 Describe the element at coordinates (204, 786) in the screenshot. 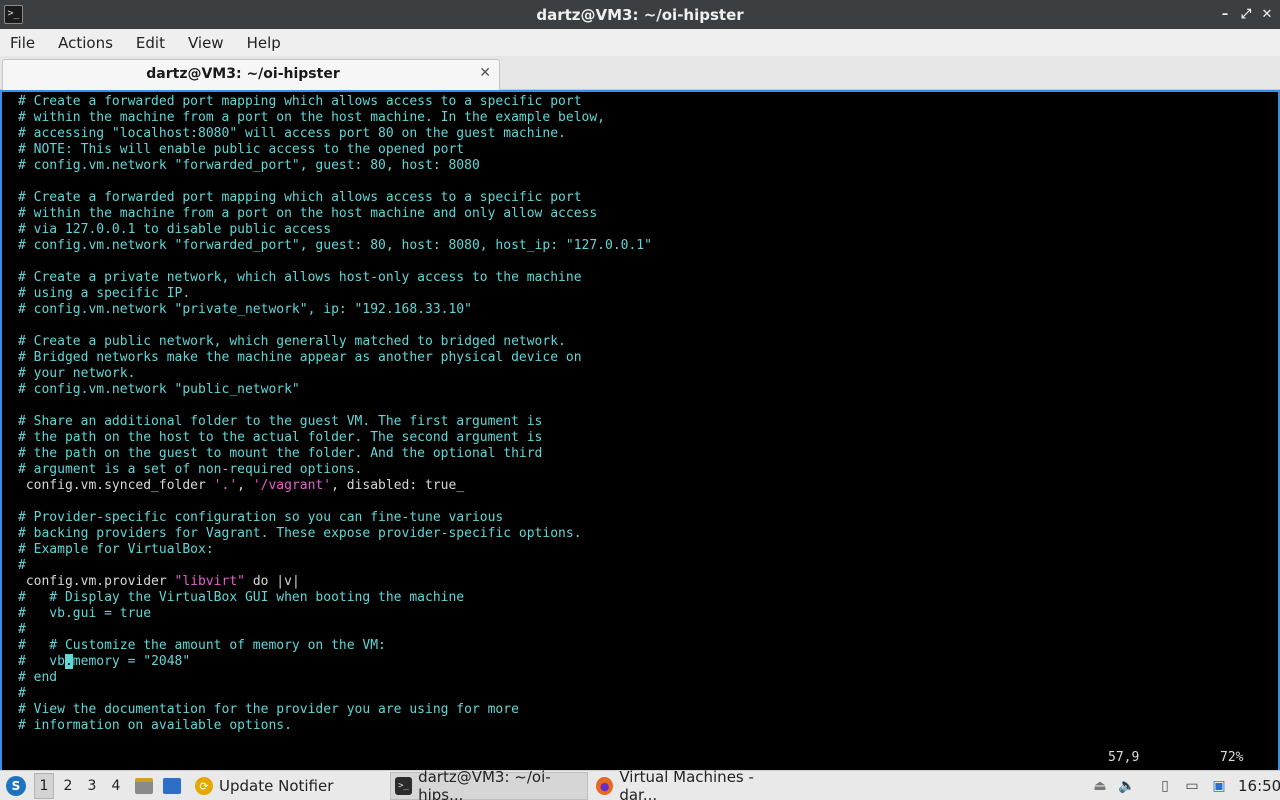

I see `update-notifier-icon: ⟳` at that location.